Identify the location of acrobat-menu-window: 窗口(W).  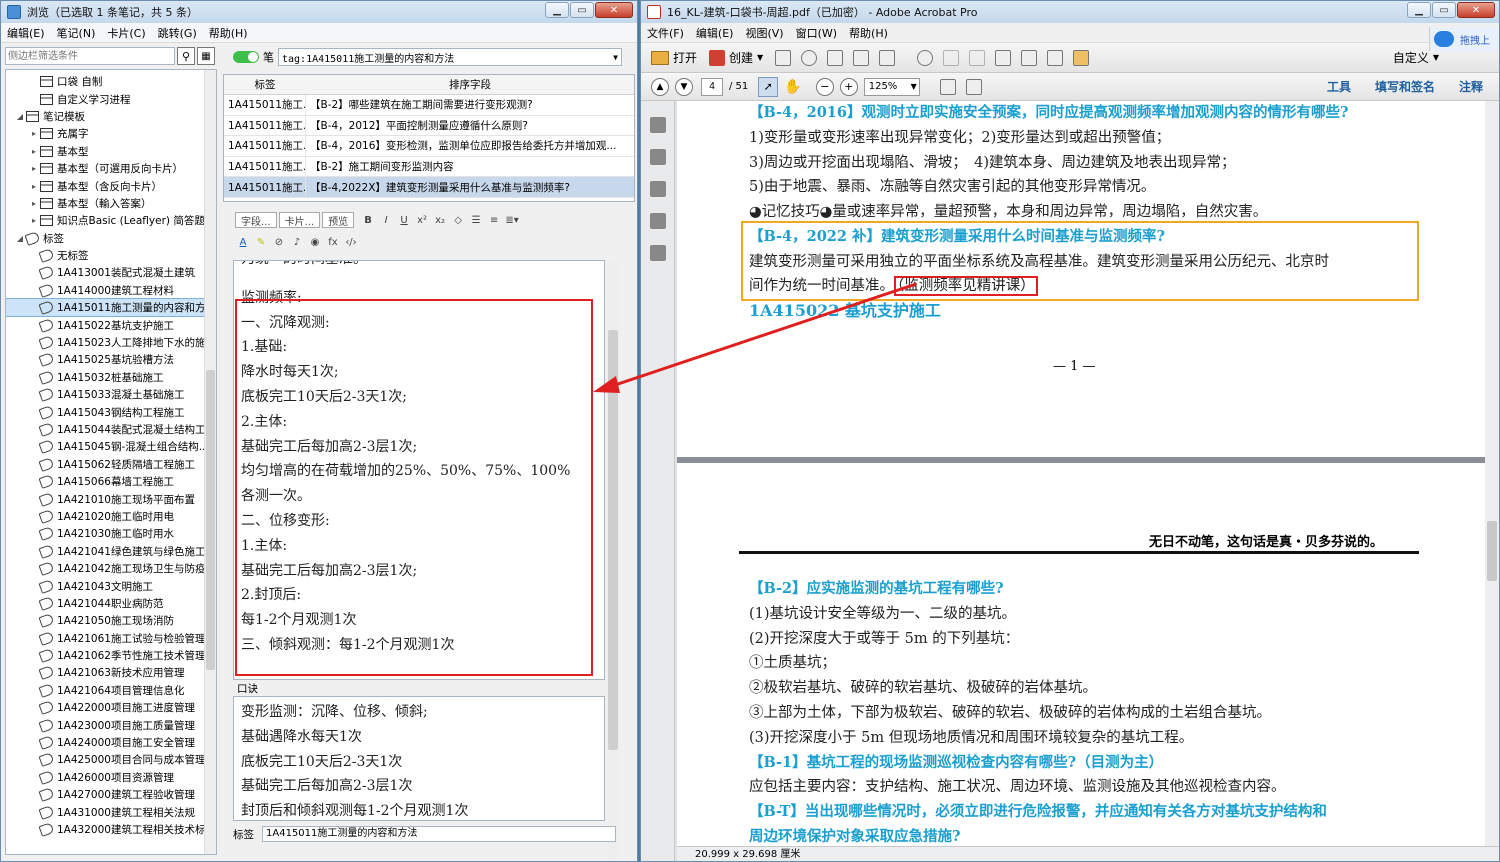
(816, 33).